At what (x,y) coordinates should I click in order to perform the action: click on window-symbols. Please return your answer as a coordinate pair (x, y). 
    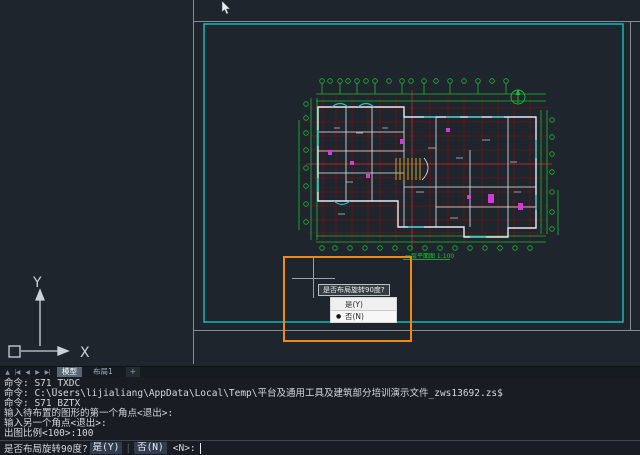
    Looking at the image, I should click on (427, 170).